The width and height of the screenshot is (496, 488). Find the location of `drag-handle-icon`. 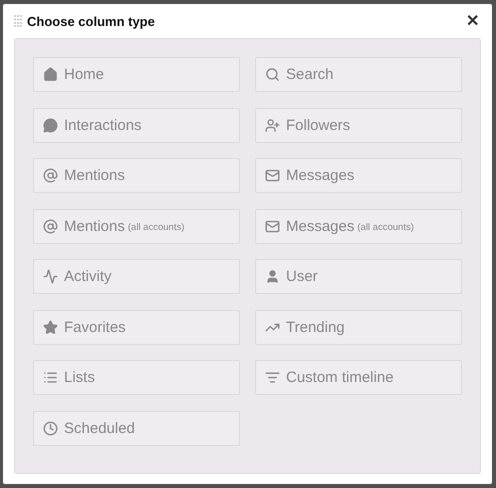

drag-handle-icon is located at coordinates (18, 21).